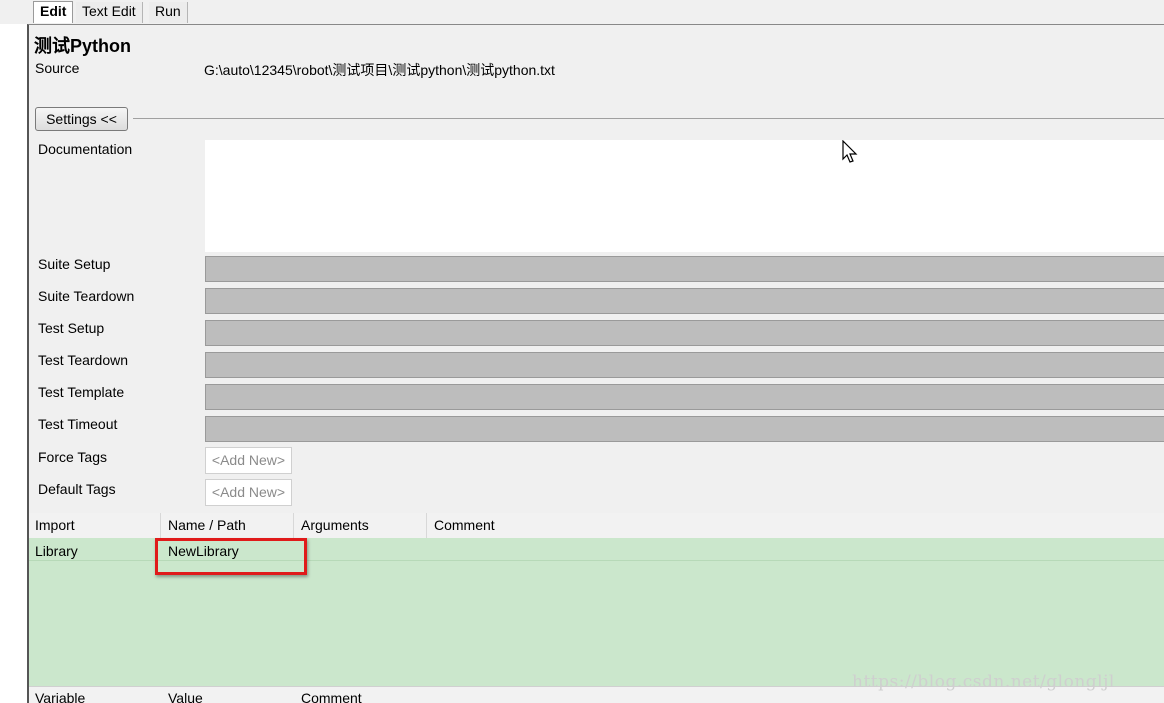 This screenshot has height=703, width=1164. What do you see at coordinates (582, 12) in the screenshot?
I see `tab-bar: Edit Text Edit Run` at bounding box center [582, 12].